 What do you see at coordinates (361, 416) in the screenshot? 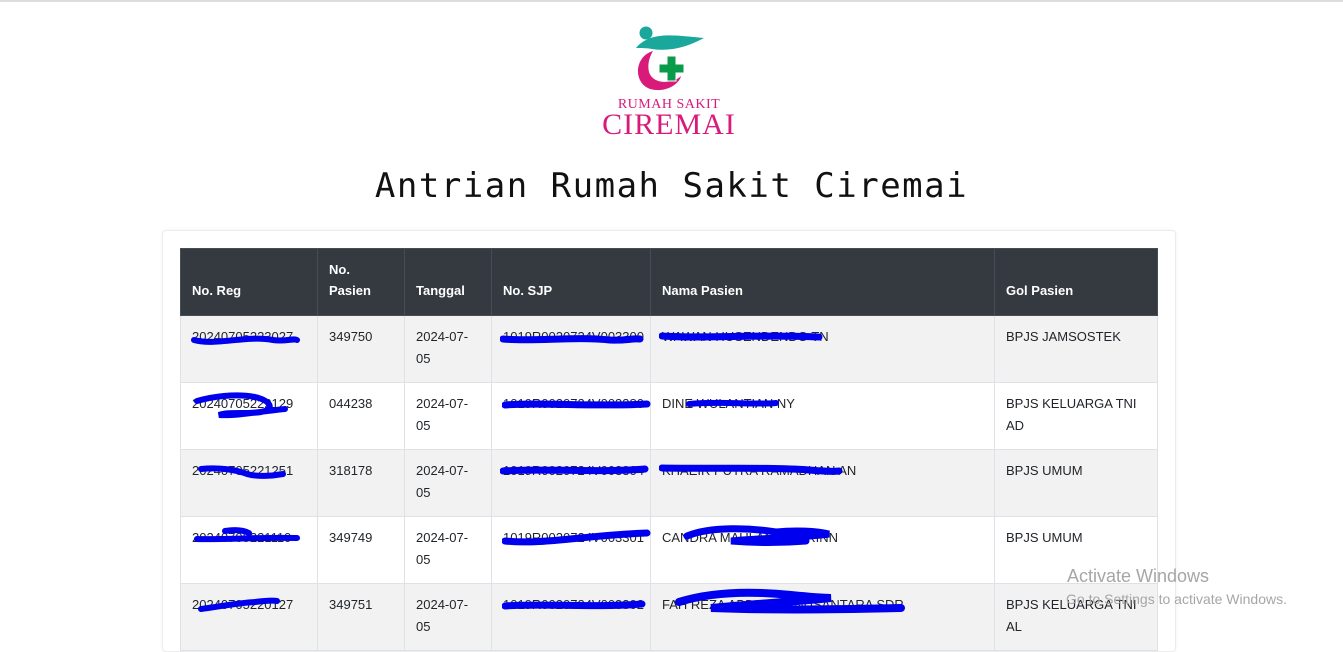
I see `cell-no-pasien: 044238` at bounding box center [361, 416].